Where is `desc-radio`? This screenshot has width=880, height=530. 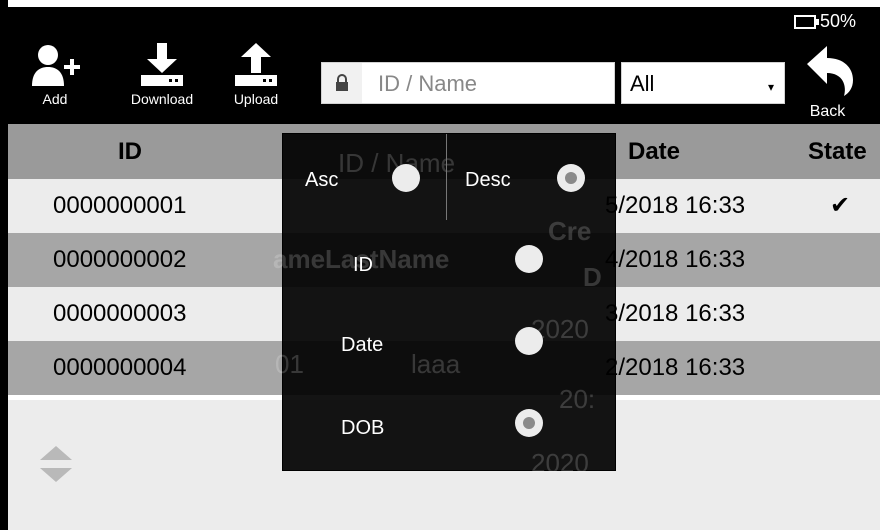
desc-radio is located at coordinates (571, 178).